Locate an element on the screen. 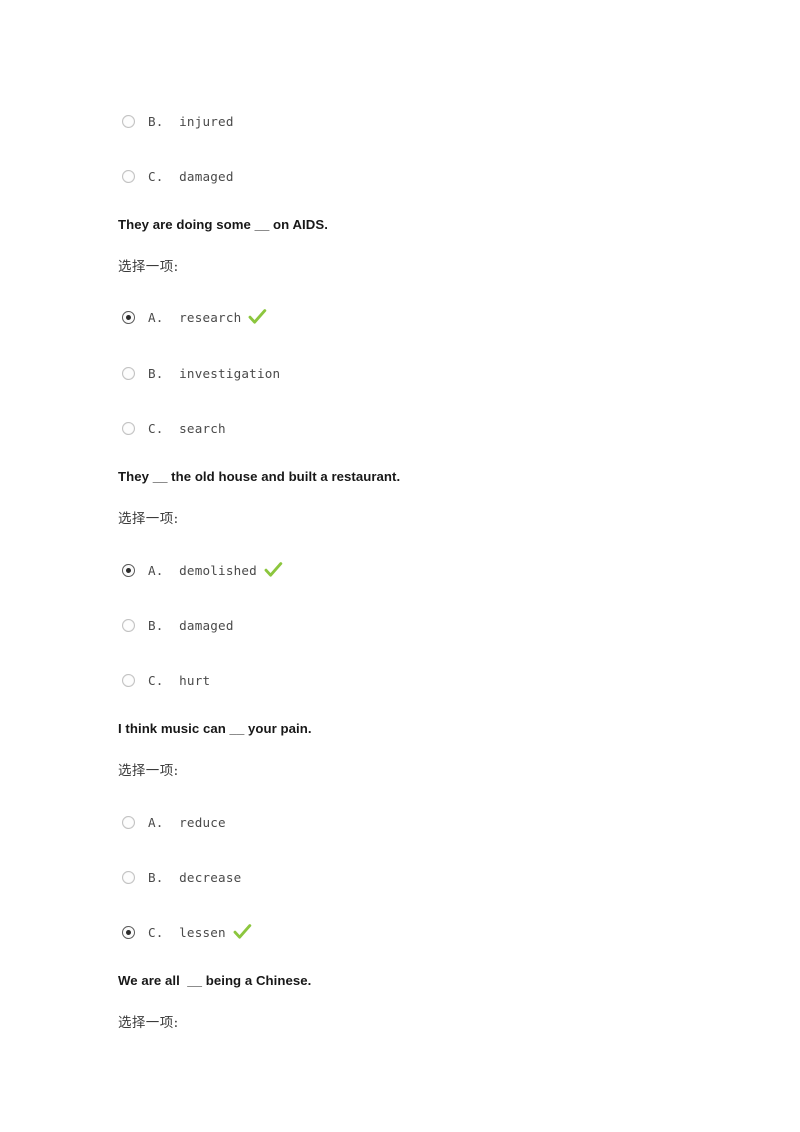  option-row: B. injured is located at coordinates (176, 121).